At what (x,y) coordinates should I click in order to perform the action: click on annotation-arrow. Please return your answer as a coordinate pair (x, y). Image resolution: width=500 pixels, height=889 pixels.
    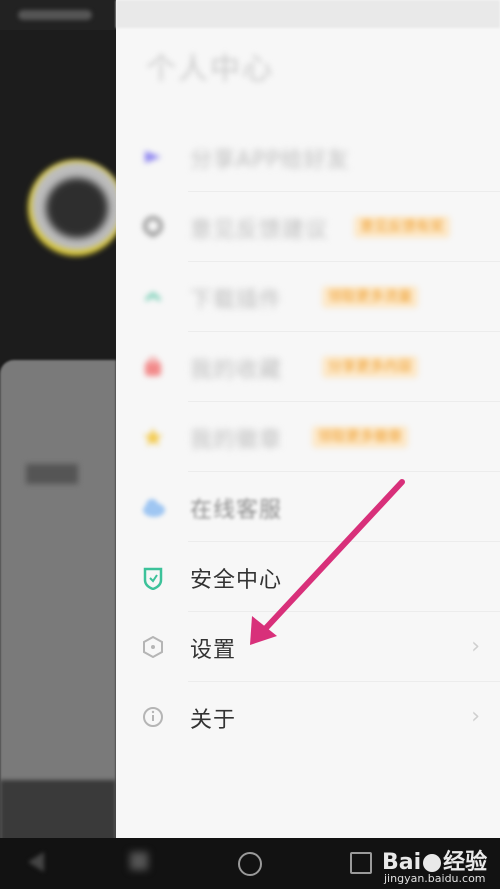
    Looking at the image, I should click on (327, 562).